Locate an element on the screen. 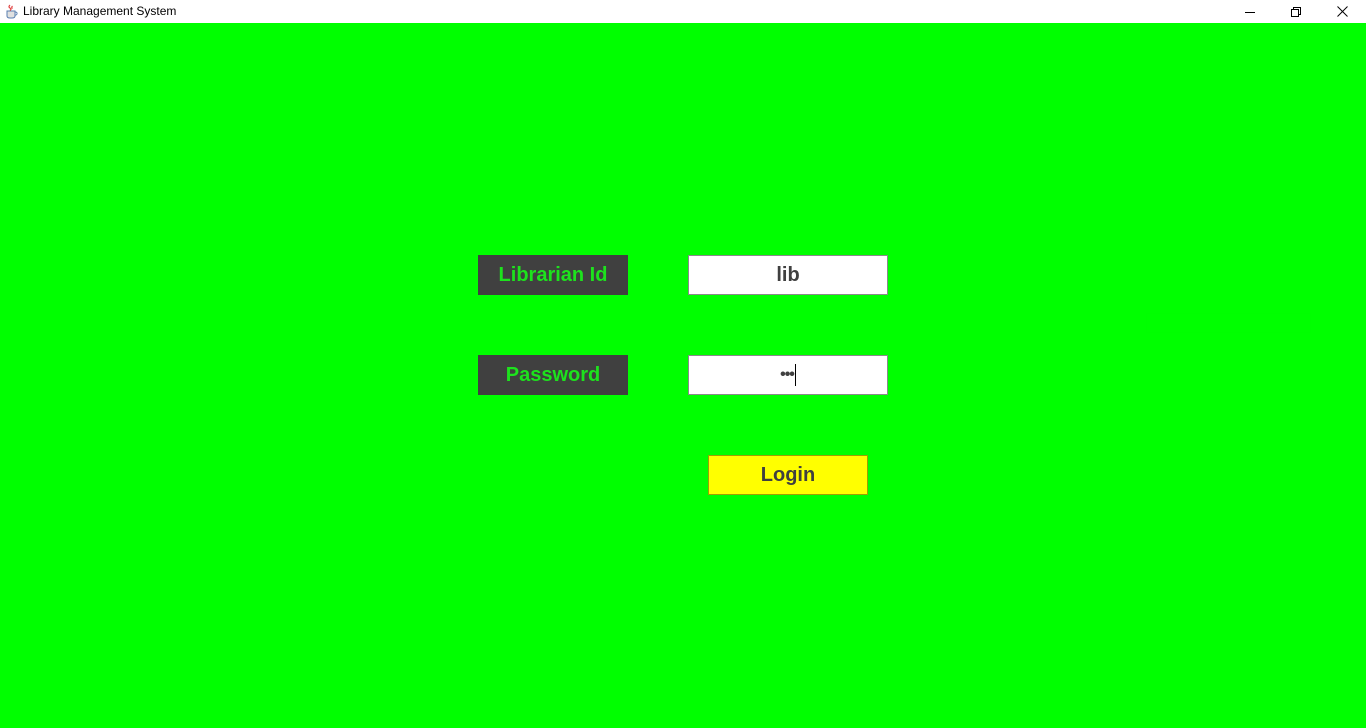 The image size is (1366, 728). password-value: ••• is located at coordinates (787, 374).